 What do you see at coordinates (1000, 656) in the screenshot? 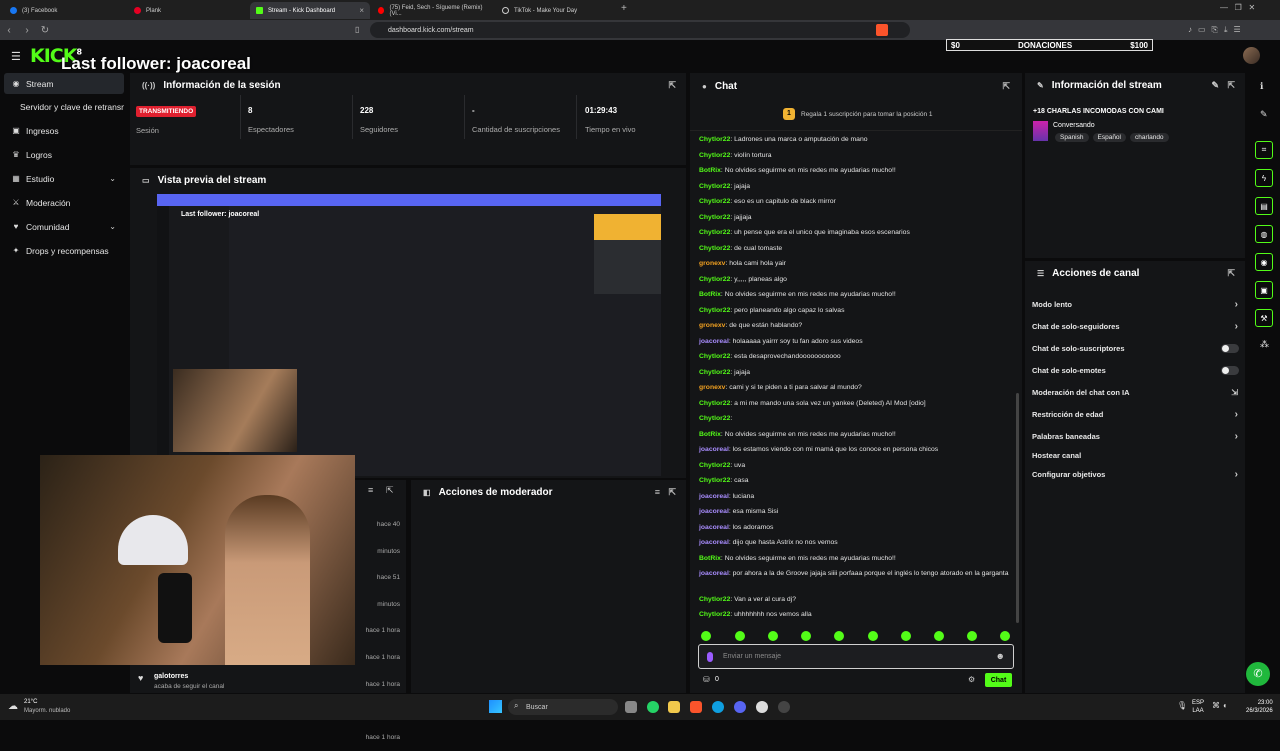
I see `emoji-icon: ☻` at bounding box center [1000, 656].